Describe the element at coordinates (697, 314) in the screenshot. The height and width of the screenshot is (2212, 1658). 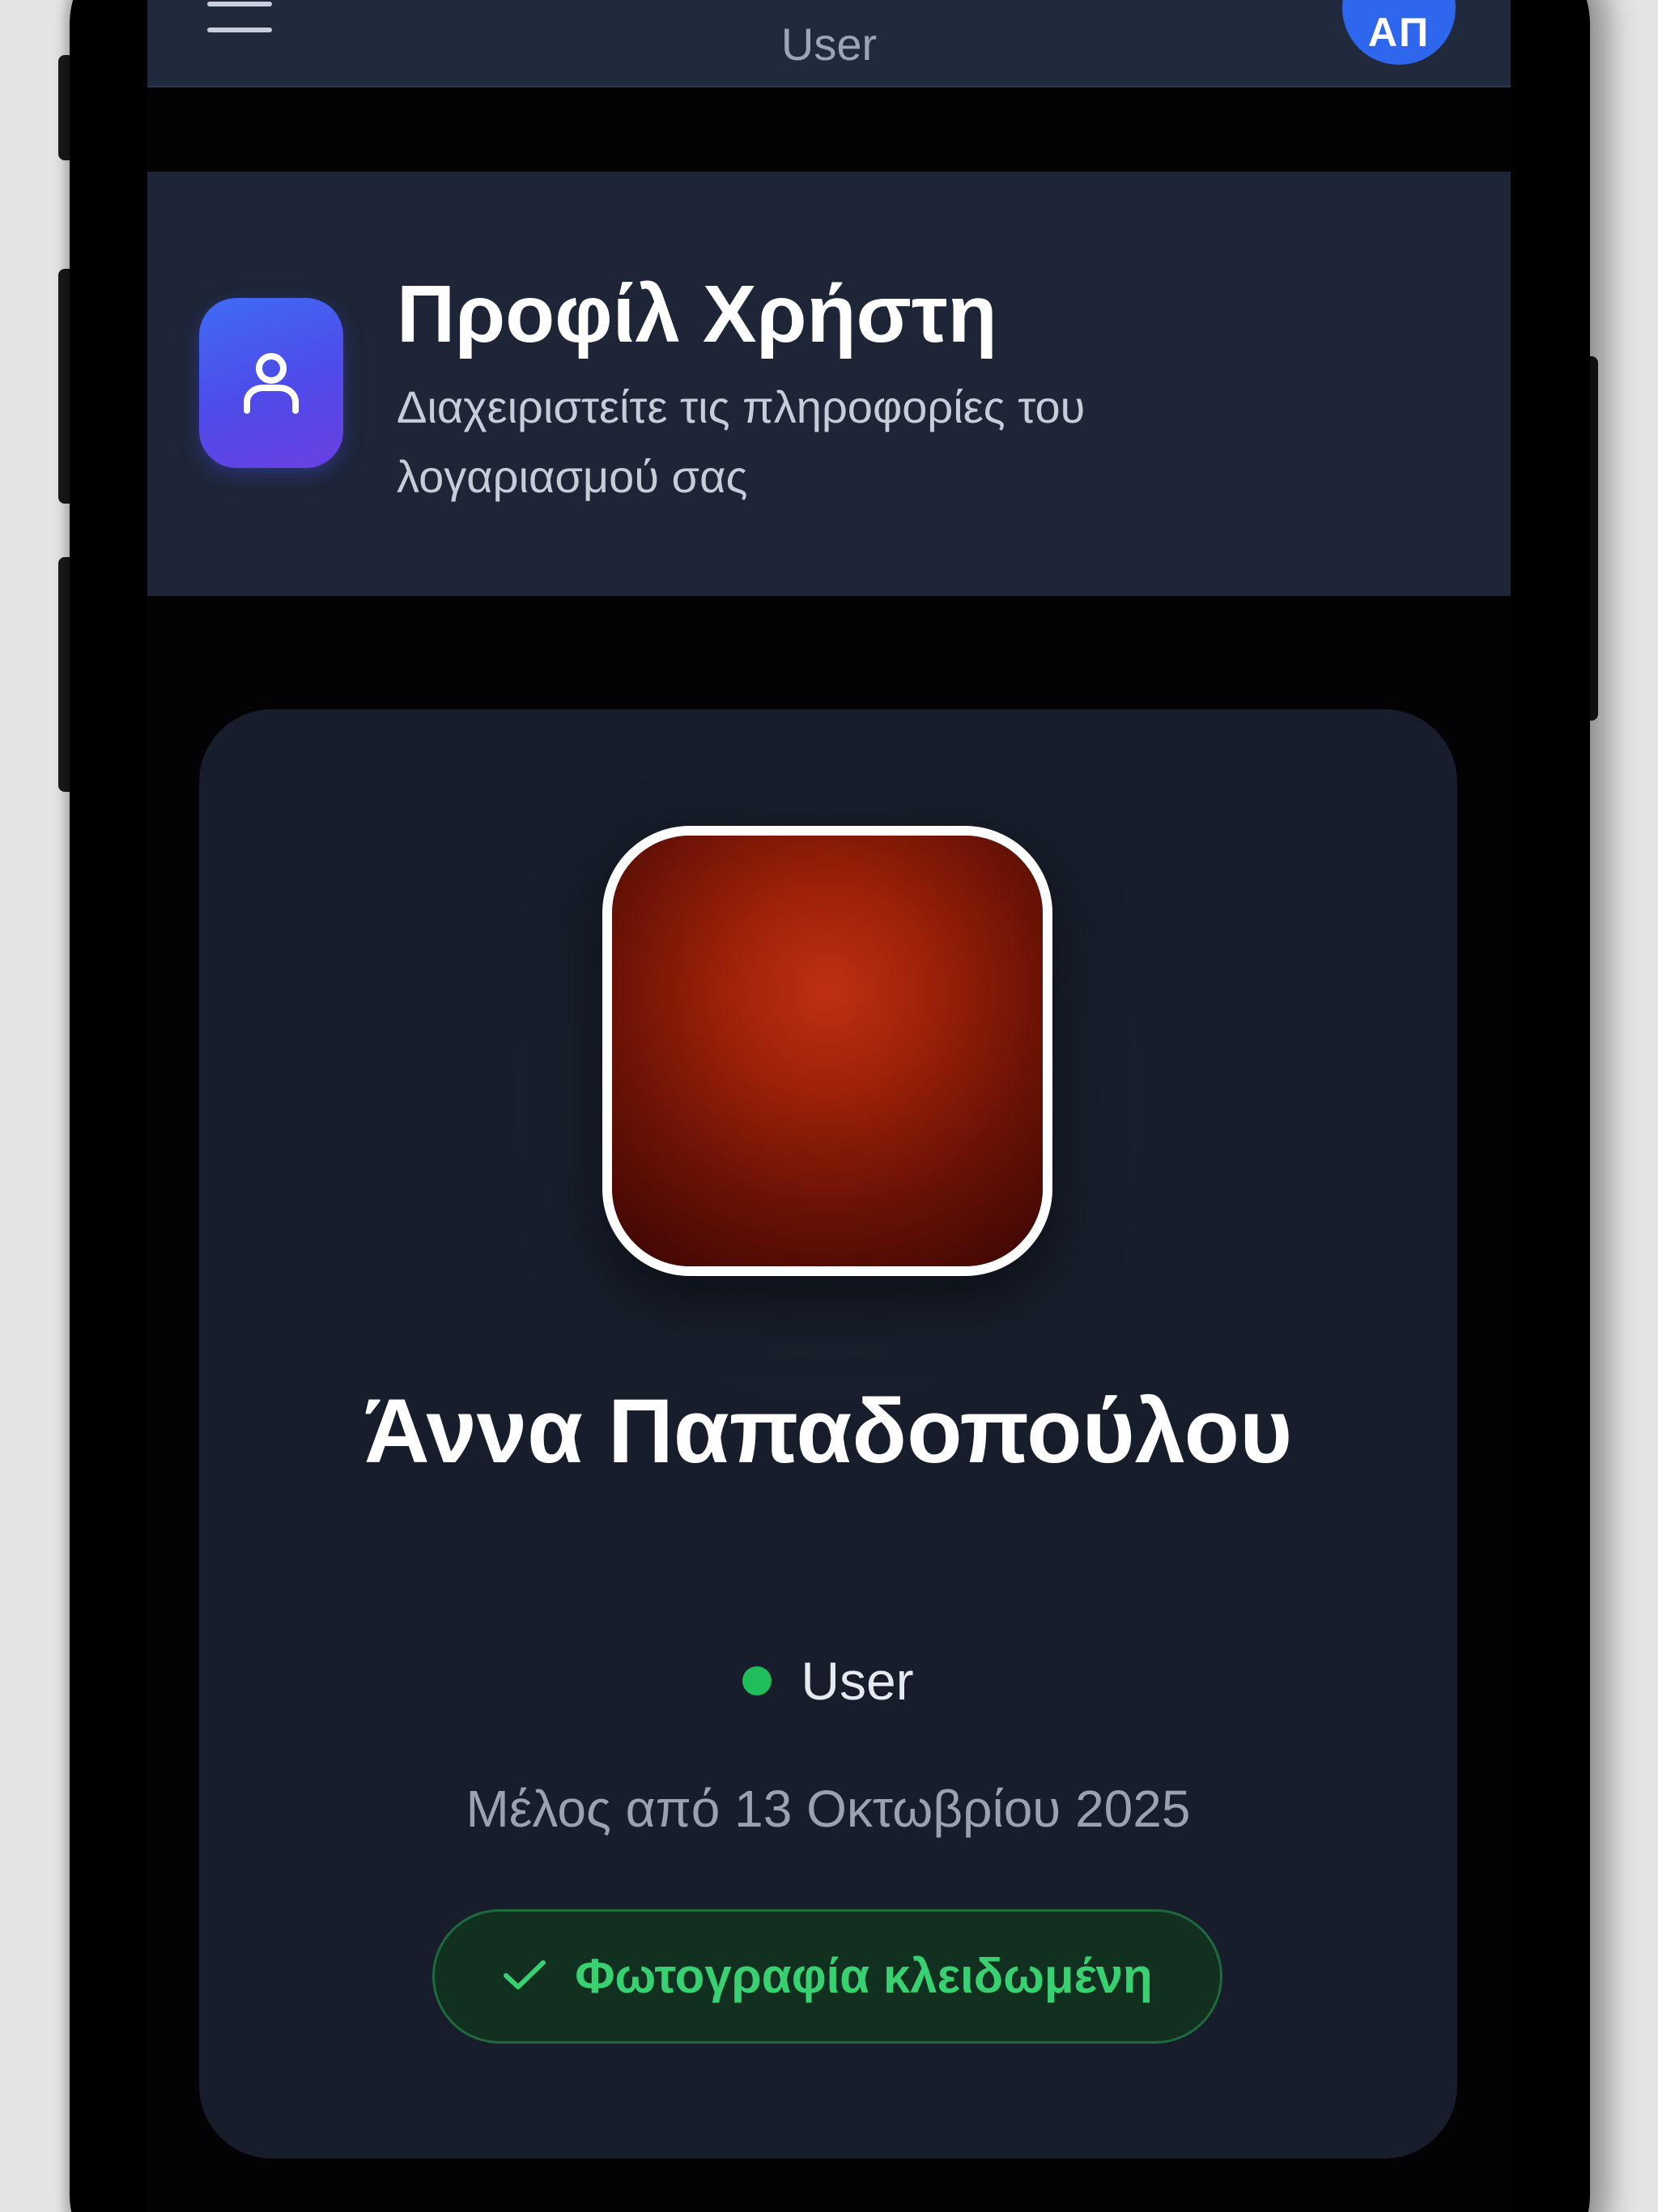
I see `page-title: Προφίλ Χρήστη` at that location.